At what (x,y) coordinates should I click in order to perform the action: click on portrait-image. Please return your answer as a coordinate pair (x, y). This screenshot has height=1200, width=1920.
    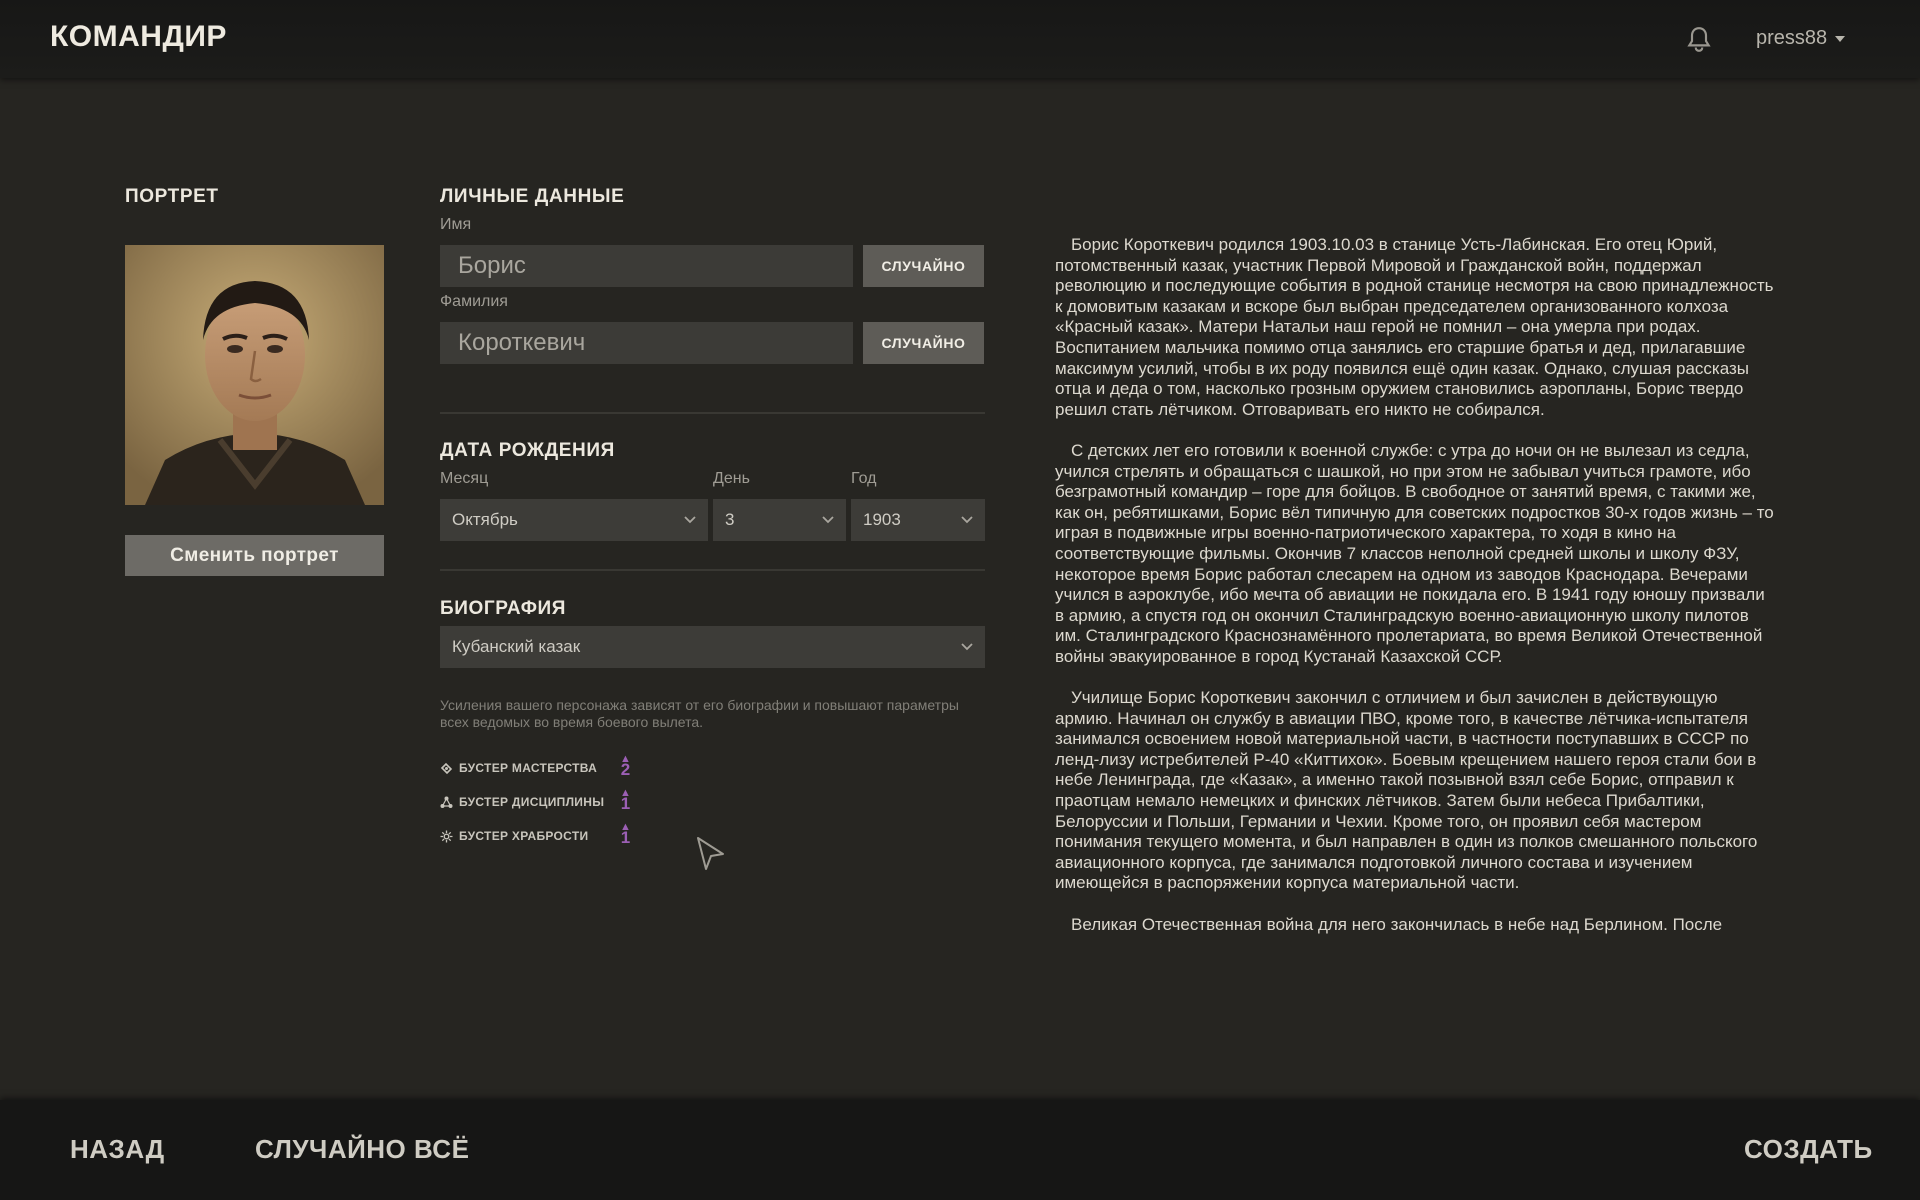
    Looking at the image, I should click on (254, 375).